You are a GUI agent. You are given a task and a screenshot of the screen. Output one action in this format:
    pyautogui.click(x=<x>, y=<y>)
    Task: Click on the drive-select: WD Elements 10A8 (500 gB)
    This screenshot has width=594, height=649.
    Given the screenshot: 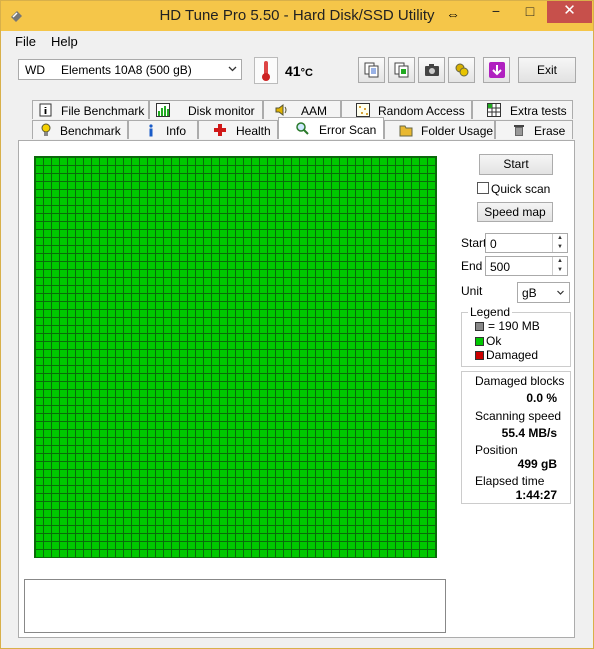 What is the action you would take?
    pyautogui.click(x=130, y=69)
    